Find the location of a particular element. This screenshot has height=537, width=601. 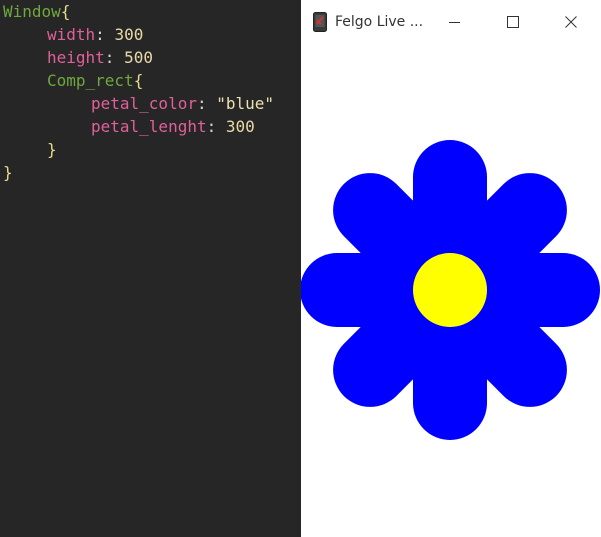

minimize-button is located at coordinates (455, 21).